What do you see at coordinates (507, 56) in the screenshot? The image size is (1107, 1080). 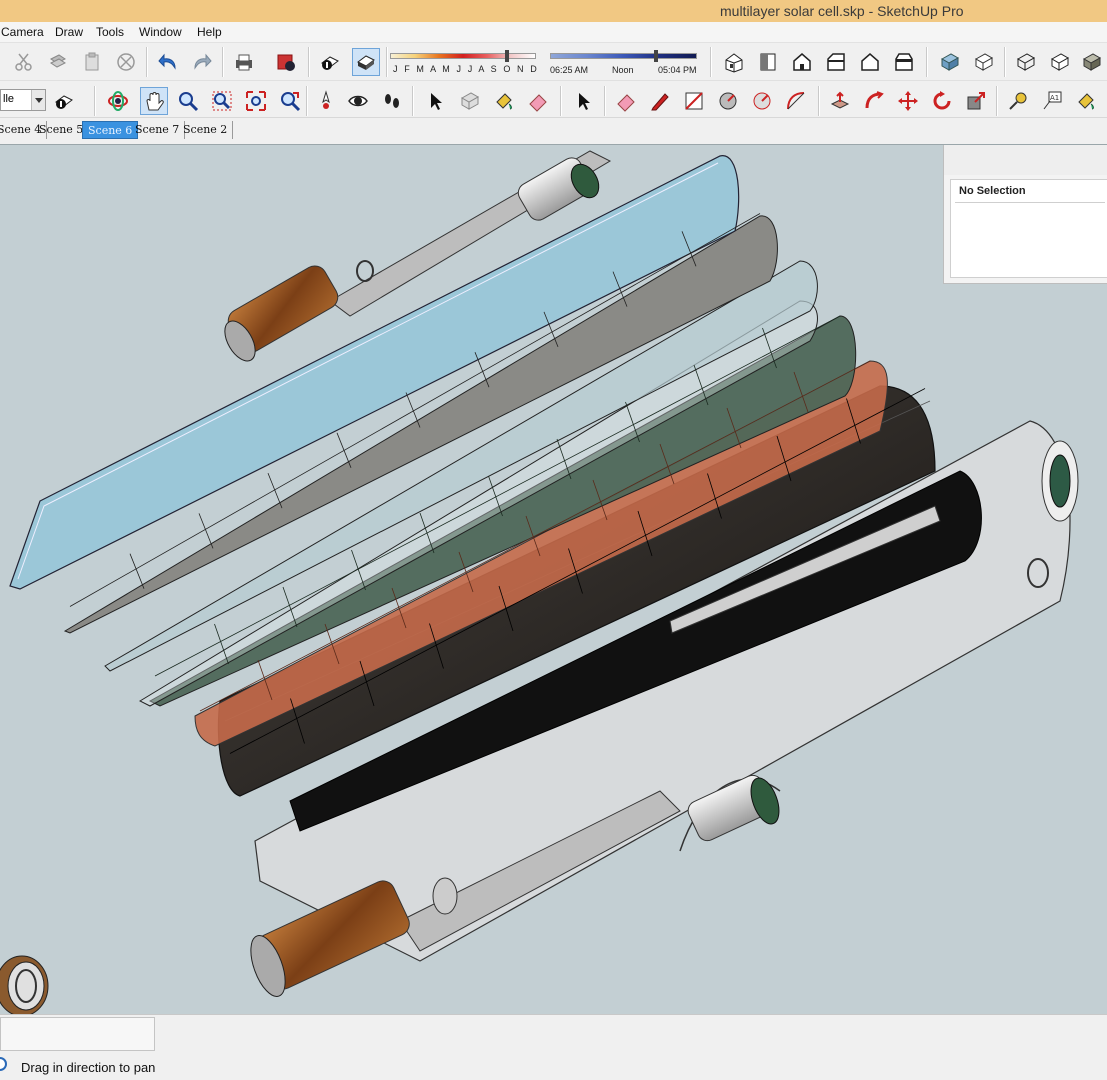 I see `shadow-date-thumb` at bounding box center [507, 56].